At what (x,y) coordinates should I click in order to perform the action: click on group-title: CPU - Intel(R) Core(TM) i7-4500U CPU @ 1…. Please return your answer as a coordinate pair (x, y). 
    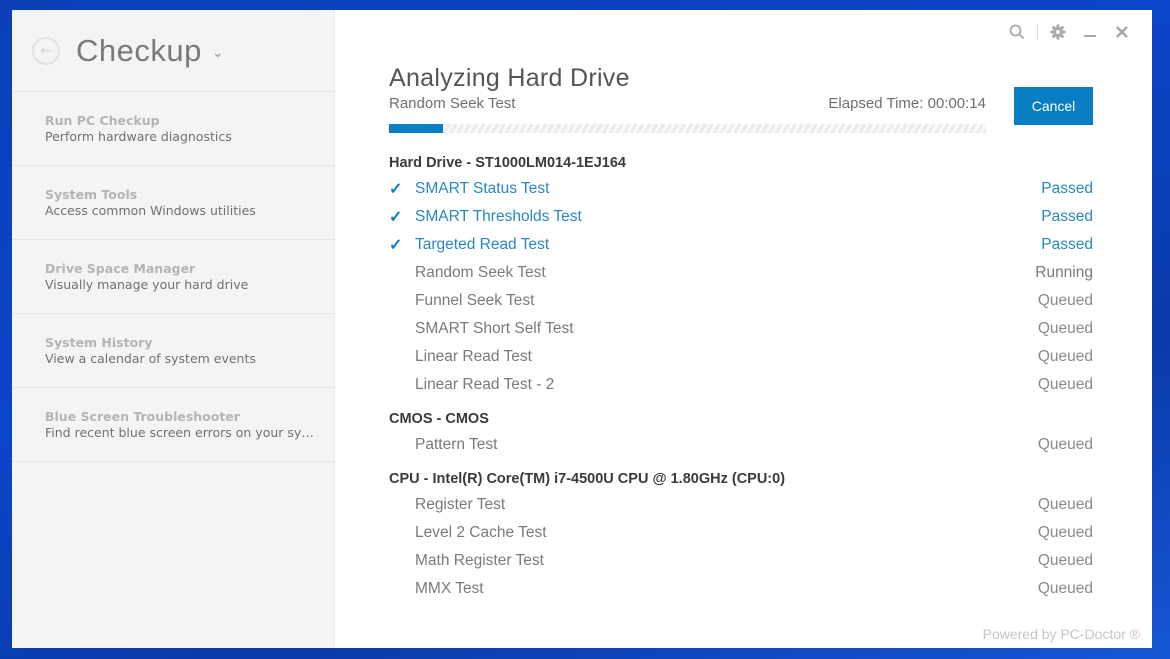
    Looking at the image, I should click on (587, 479).